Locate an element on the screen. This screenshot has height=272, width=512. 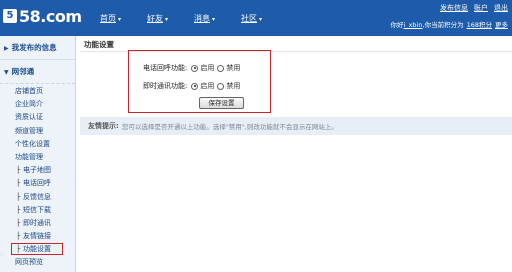
tip-label: 友情提示: is located at coordinates (103, 126).